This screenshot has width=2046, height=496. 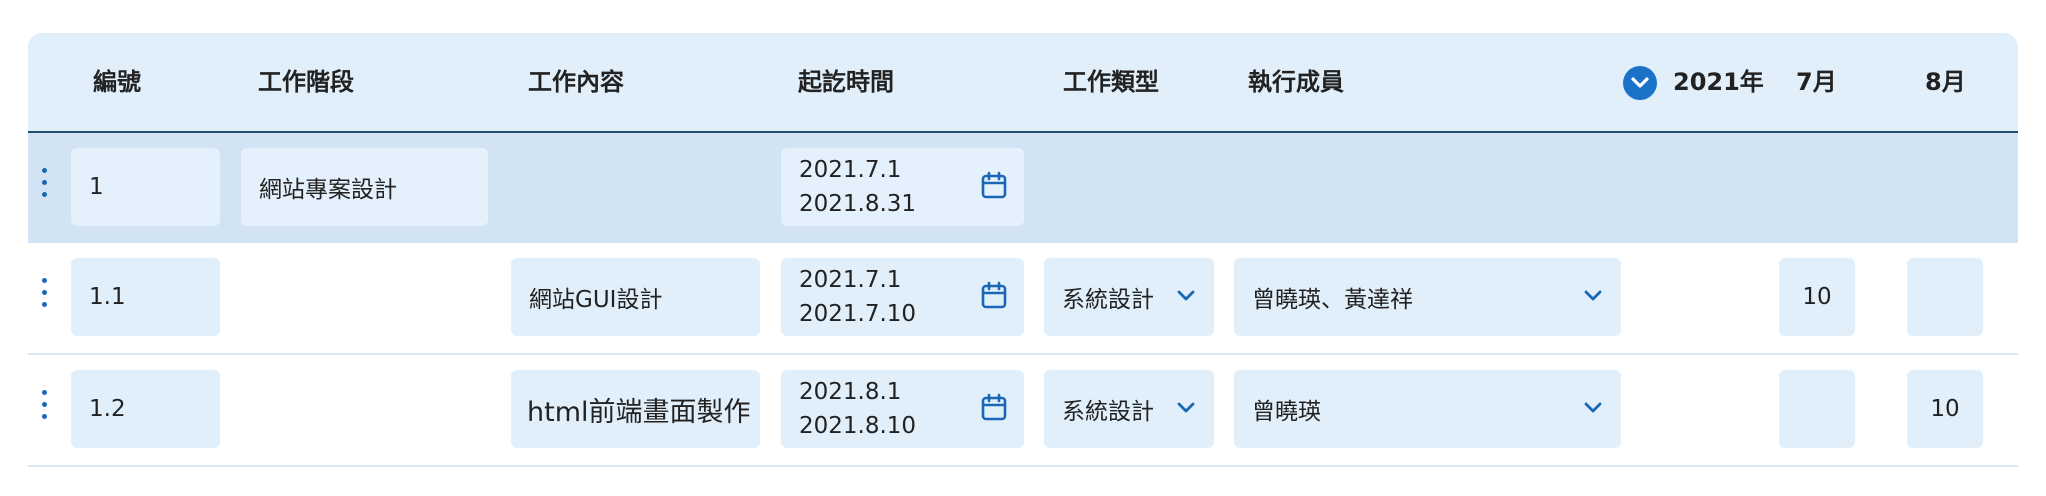 What do you see at coordinates (850, 392) in the screenshot?
I see `start-date: 2021.8.1` at bounding box center [850, 392].